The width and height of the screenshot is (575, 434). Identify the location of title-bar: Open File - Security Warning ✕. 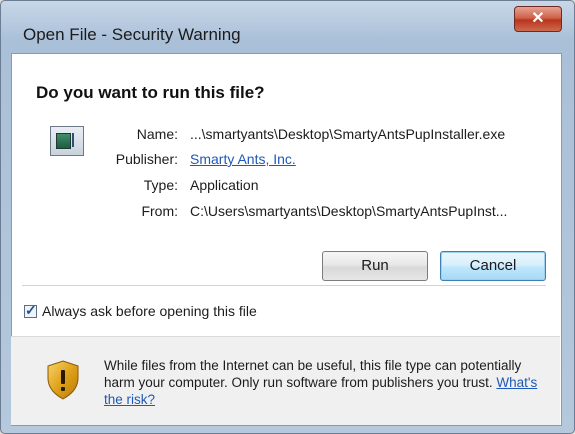
(287, 22).